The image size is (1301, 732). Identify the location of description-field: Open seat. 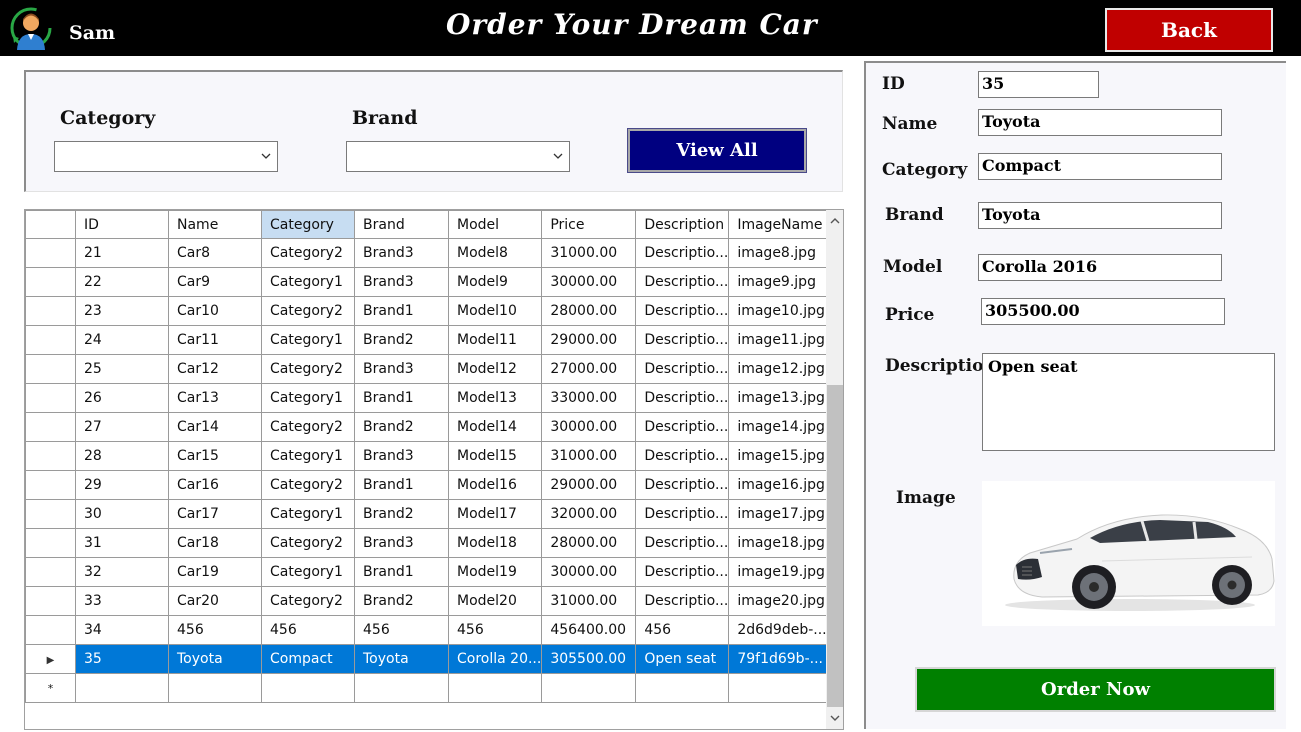
(1128, 402).